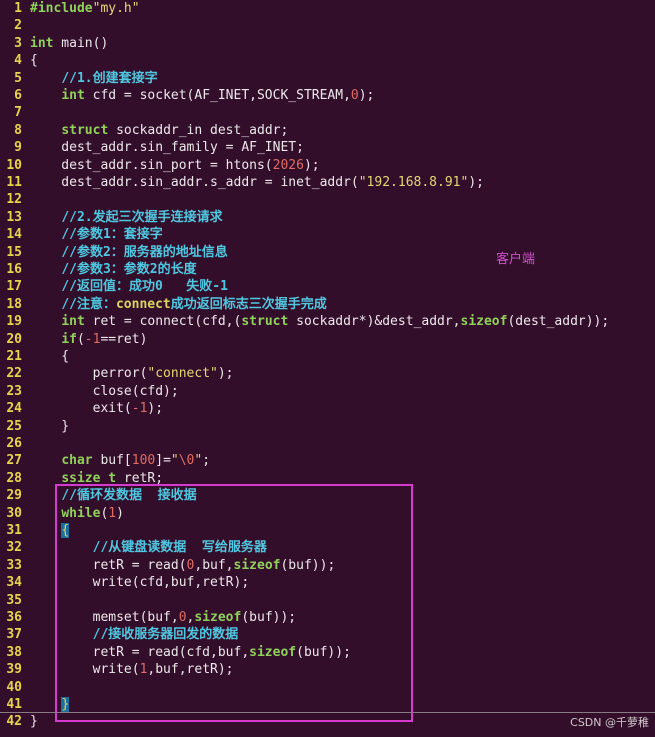 This screenshot has height=737, width=655. I want to click on code-text: //参数2：服务器的地址信息, so click(125, 252).